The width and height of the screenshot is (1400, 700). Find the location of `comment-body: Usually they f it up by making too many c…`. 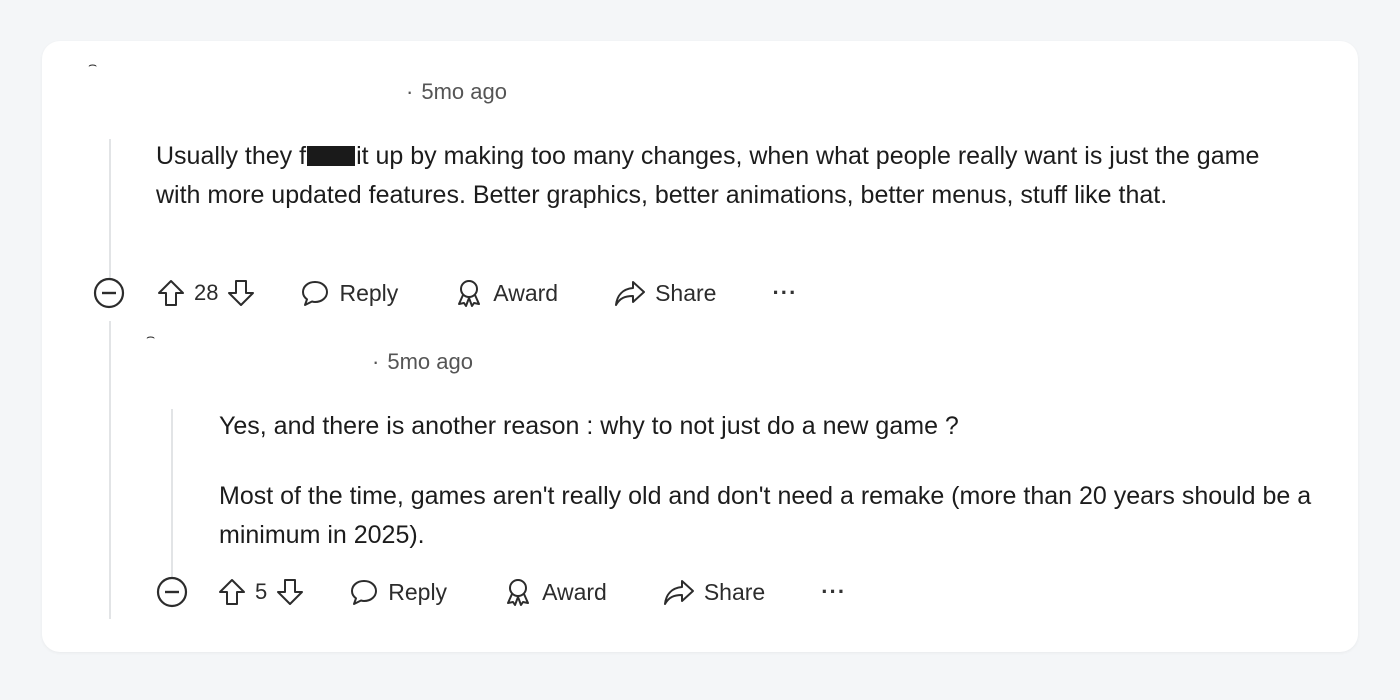

comment-body: Usually they f it up by making too many c… is located at coordinates (731, 176).